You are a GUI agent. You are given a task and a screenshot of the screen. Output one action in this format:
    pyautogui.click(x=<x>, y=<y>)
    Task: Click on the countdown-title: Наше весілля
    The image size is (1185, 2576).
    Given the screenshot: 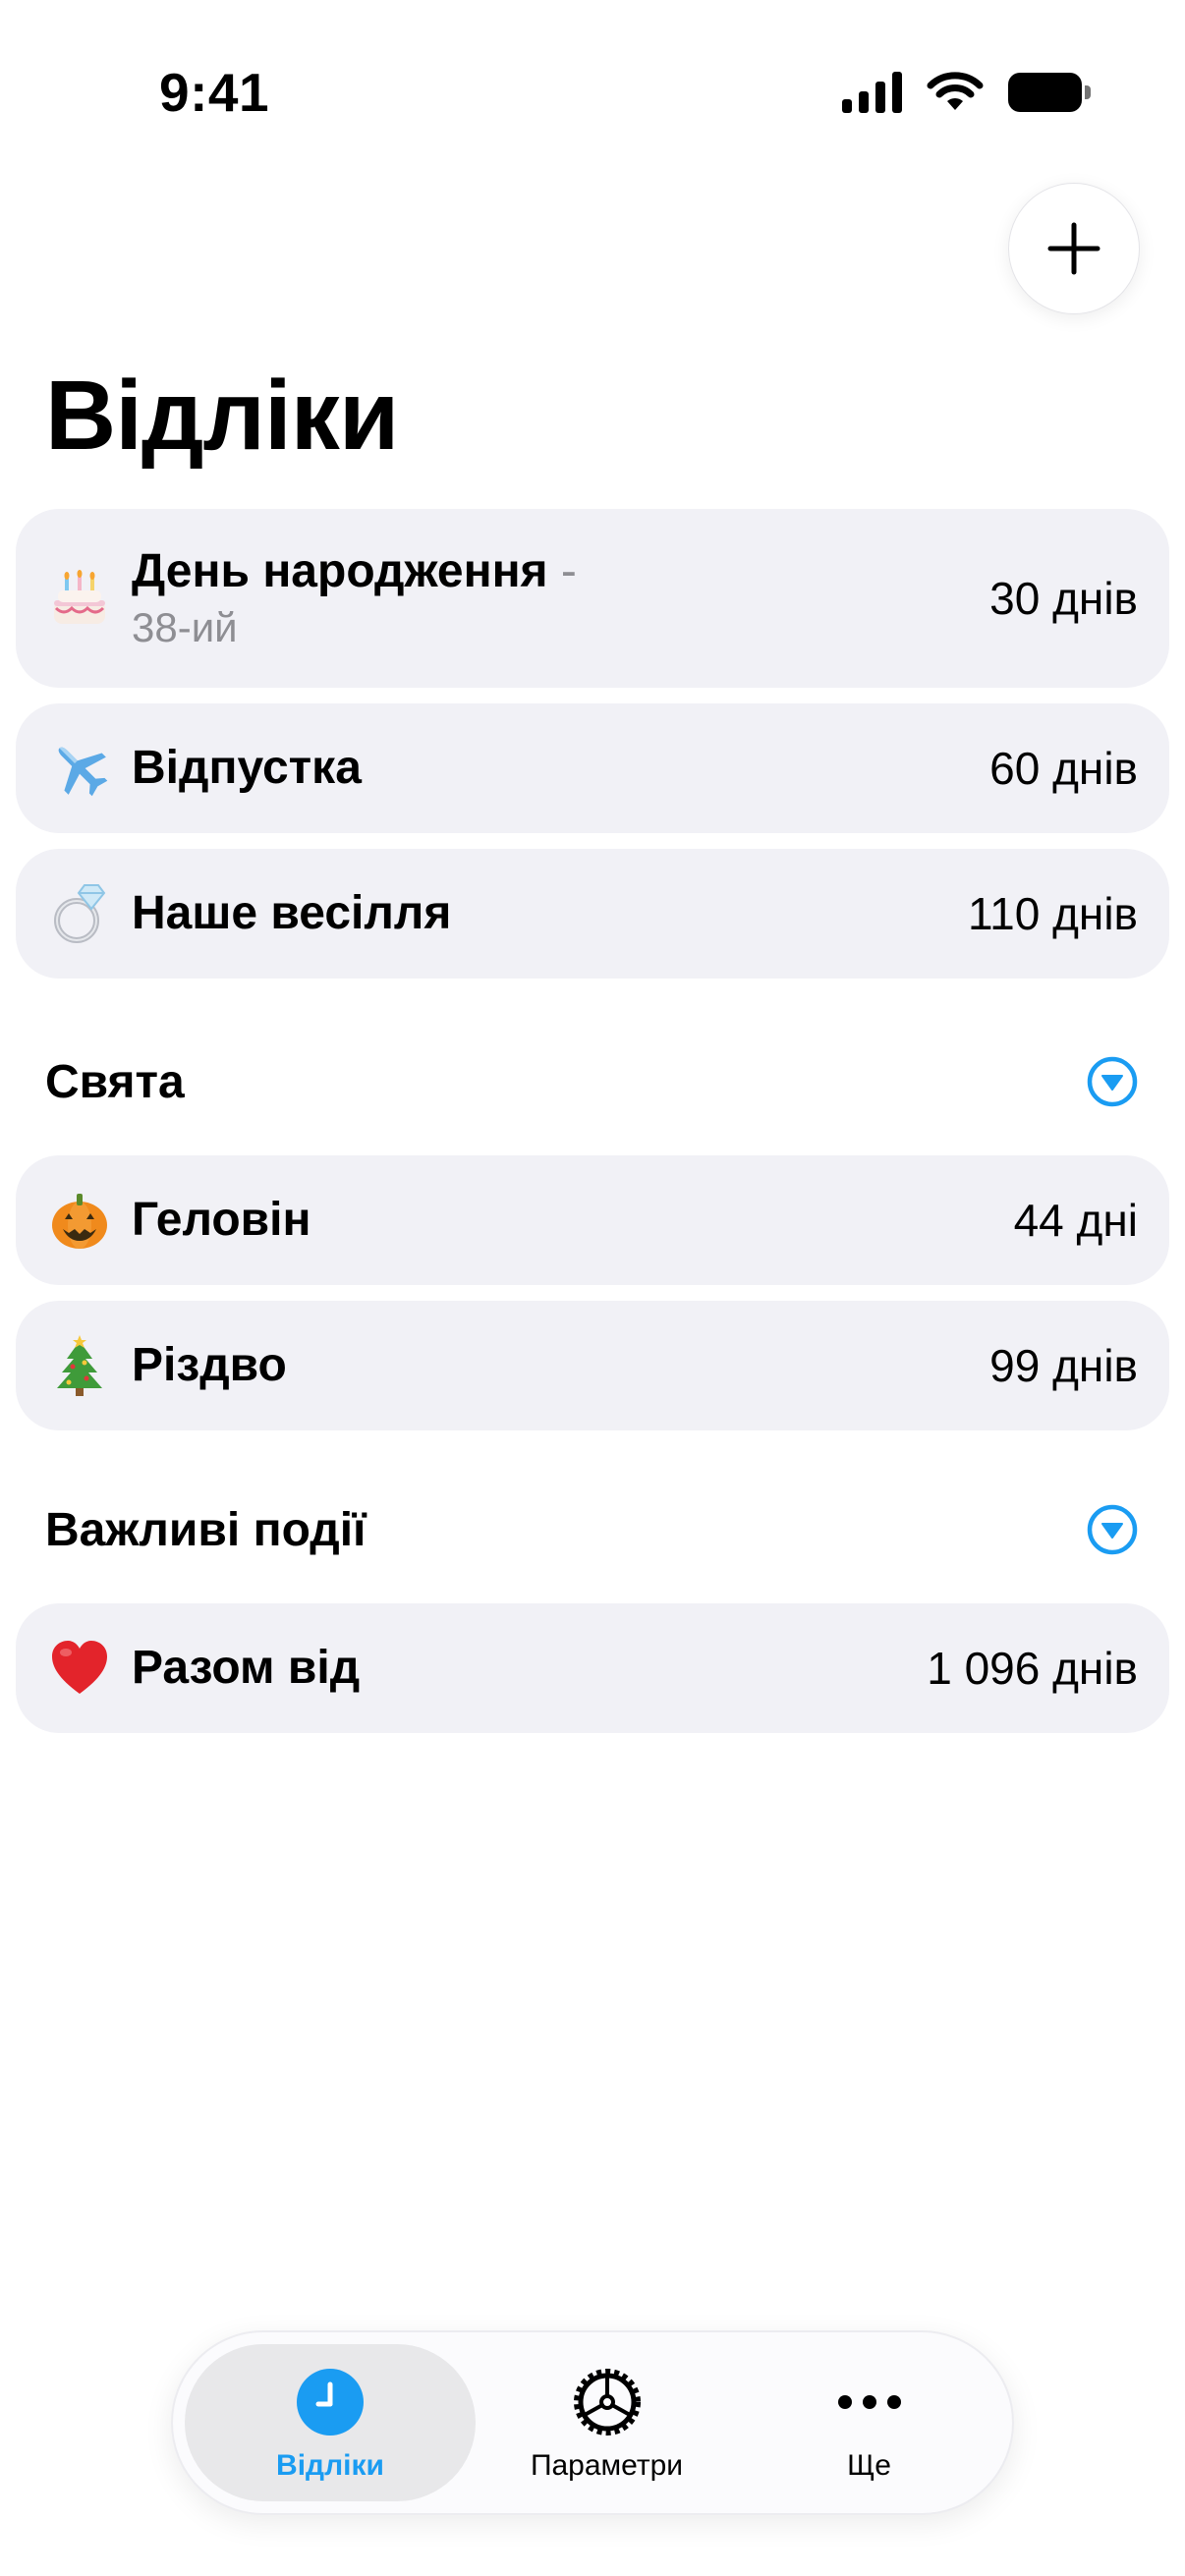 What is the action you would take?
    pyautogui.click(x=292, y=913)
    